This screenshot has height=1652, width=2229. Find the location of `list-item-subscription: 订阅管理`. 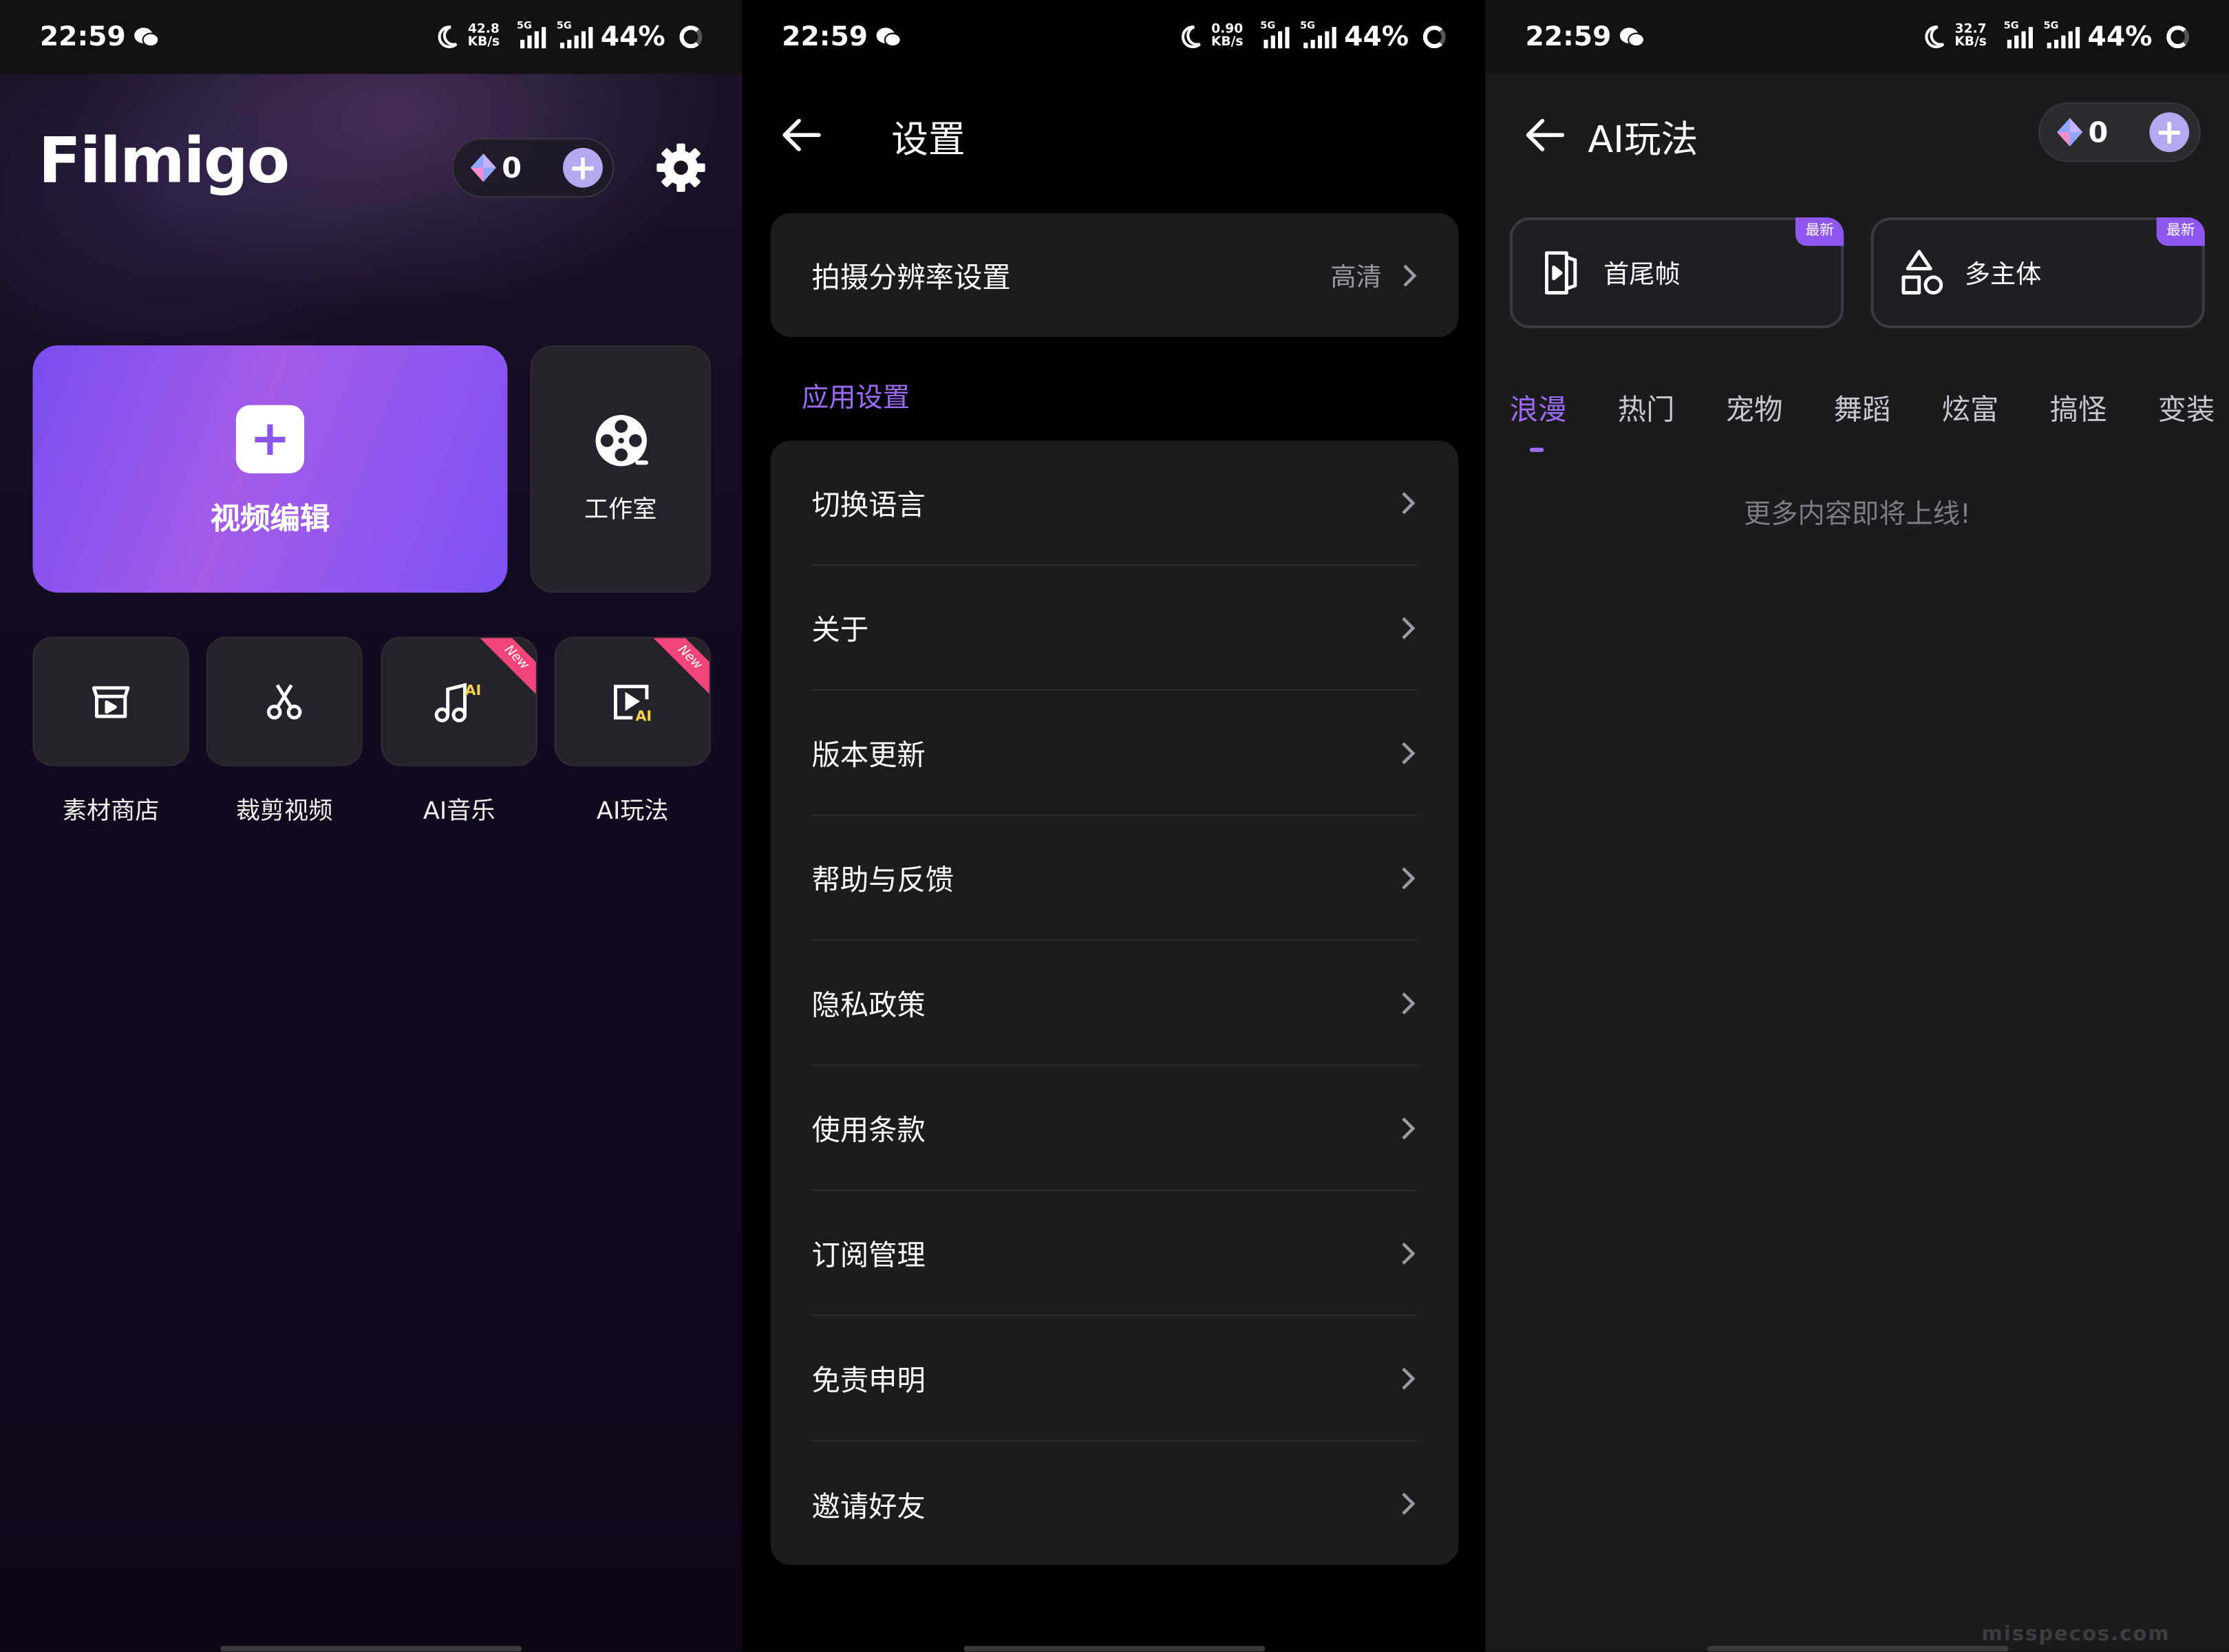

list-item-subscription: 订阅管理 is located at coordinates (1114, 1253).